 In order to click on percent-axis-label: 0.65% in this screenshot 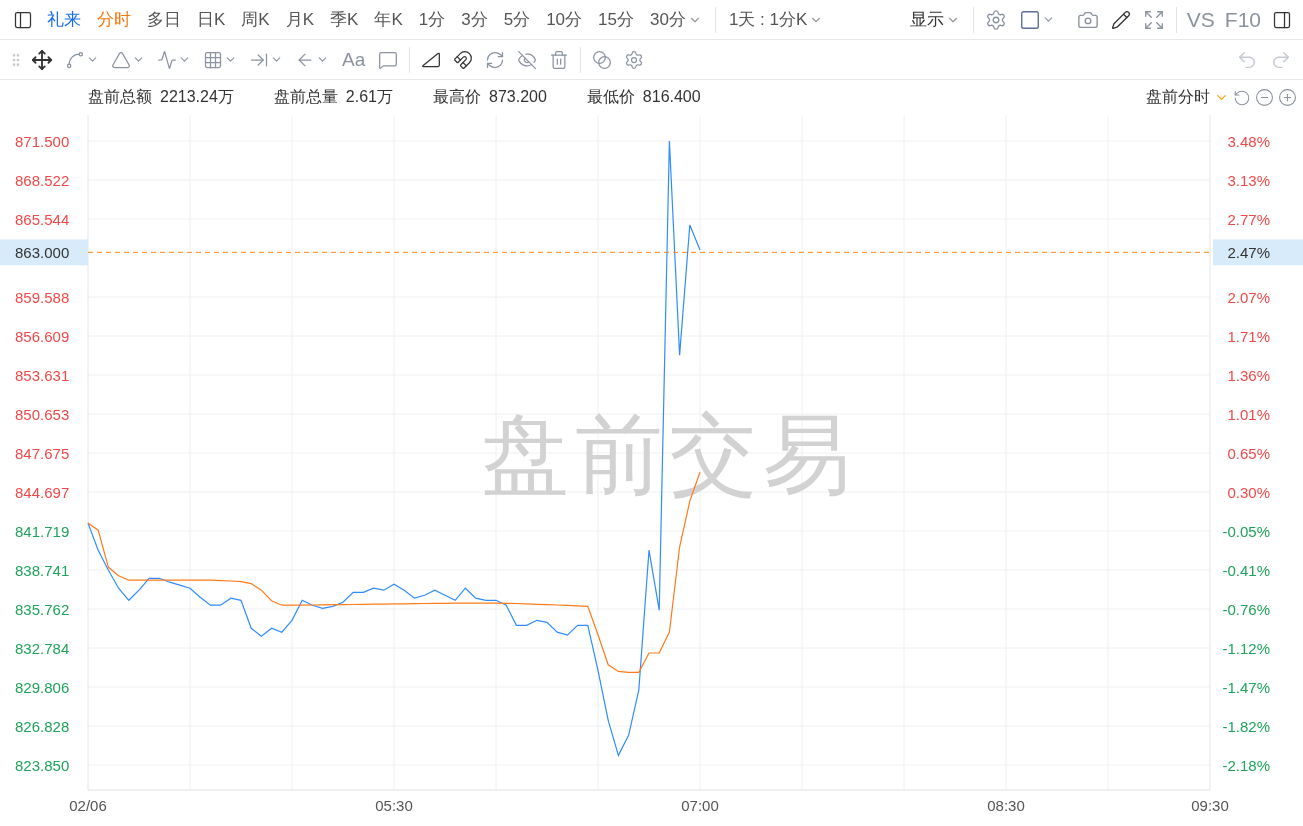, I will do `click(1248, 453)`.